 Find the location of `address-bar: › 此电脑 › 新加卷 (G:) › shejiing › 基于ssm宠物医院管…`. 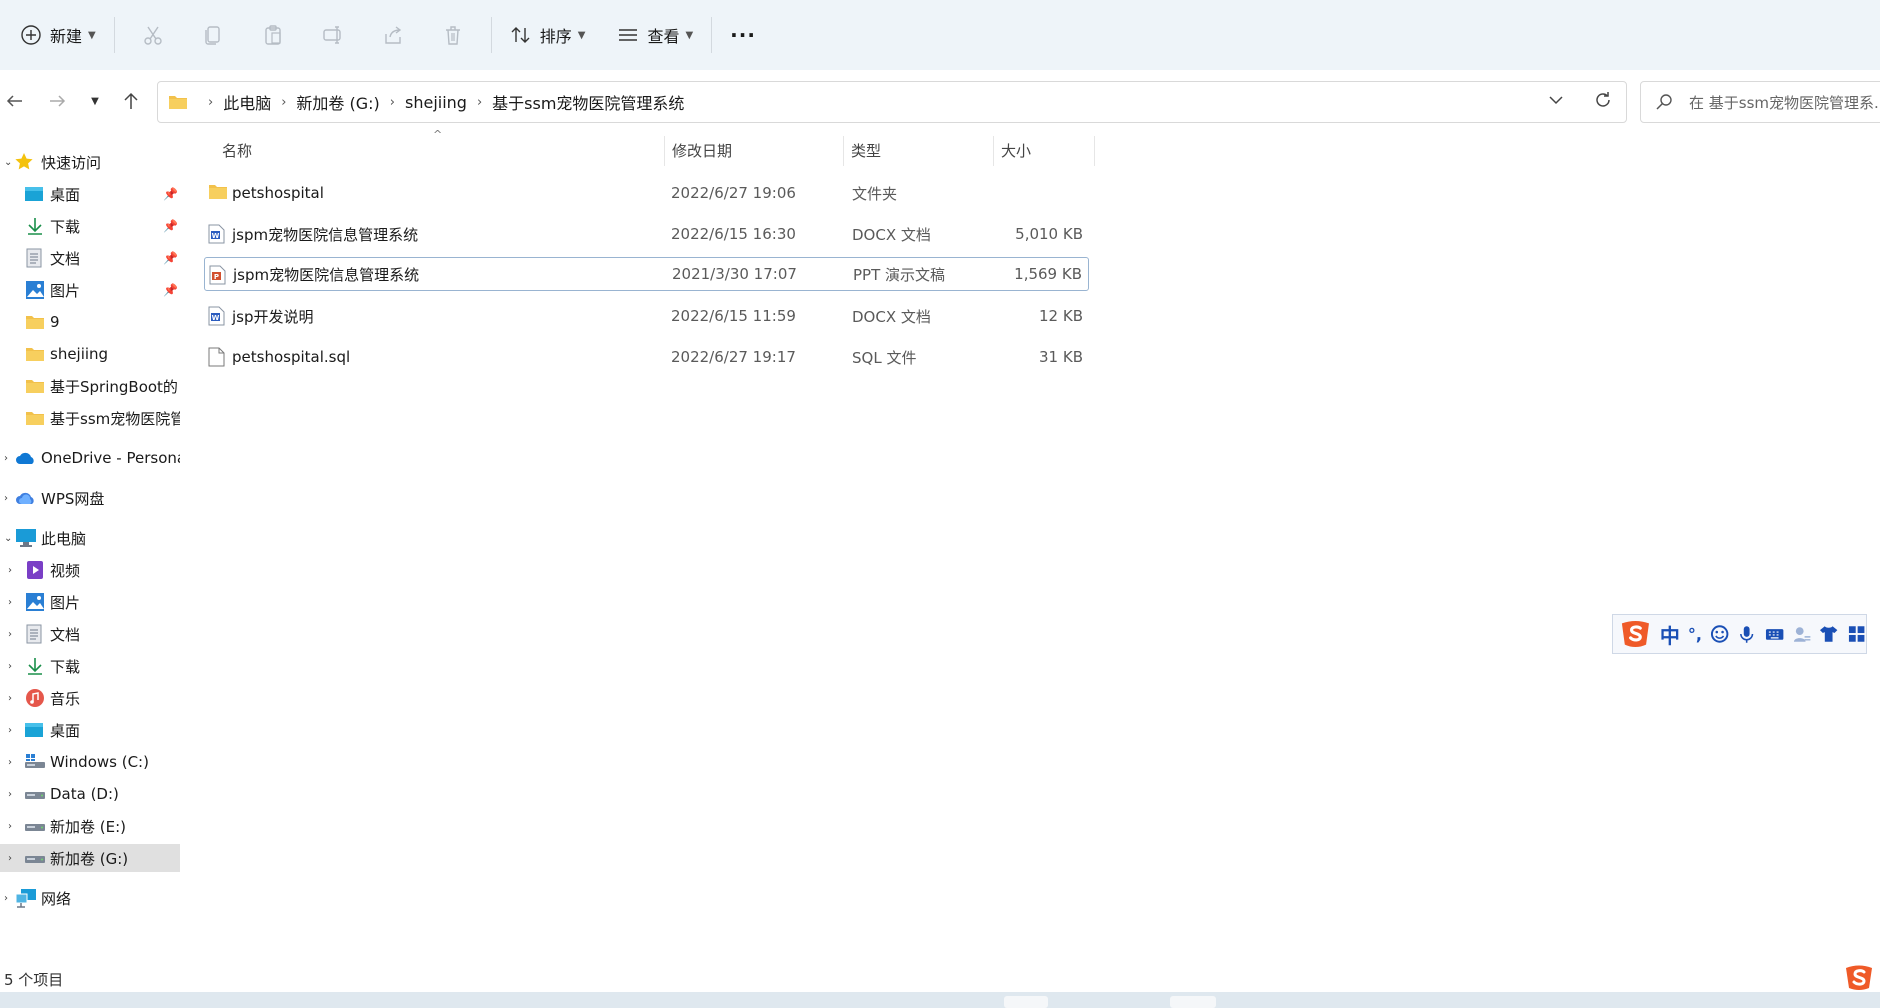

address-bar: › 此电脑 › 新加卷 (G:) › shejiing › 基于ssm宠物医院管… is located at coordinates (892, 102).